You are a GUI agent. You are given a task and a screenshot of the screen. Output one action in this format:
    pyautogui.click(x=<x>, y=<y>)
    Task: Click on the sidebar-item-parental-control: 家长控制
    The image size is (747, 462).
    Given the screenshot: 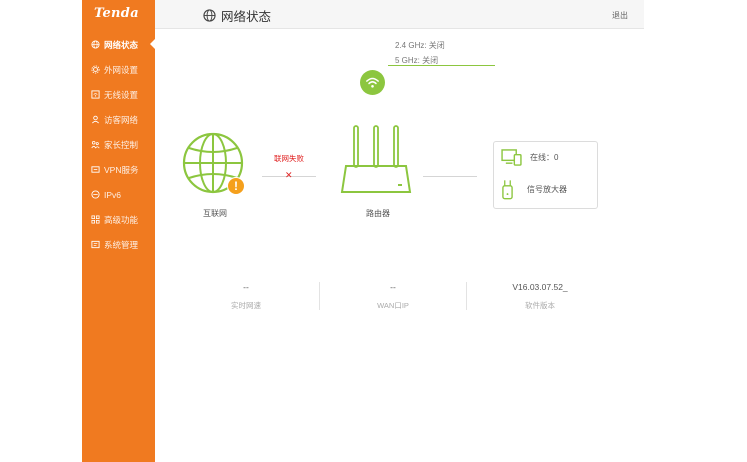 What is the action you would take?
    pyautogui.click(x=118, y=144)
    